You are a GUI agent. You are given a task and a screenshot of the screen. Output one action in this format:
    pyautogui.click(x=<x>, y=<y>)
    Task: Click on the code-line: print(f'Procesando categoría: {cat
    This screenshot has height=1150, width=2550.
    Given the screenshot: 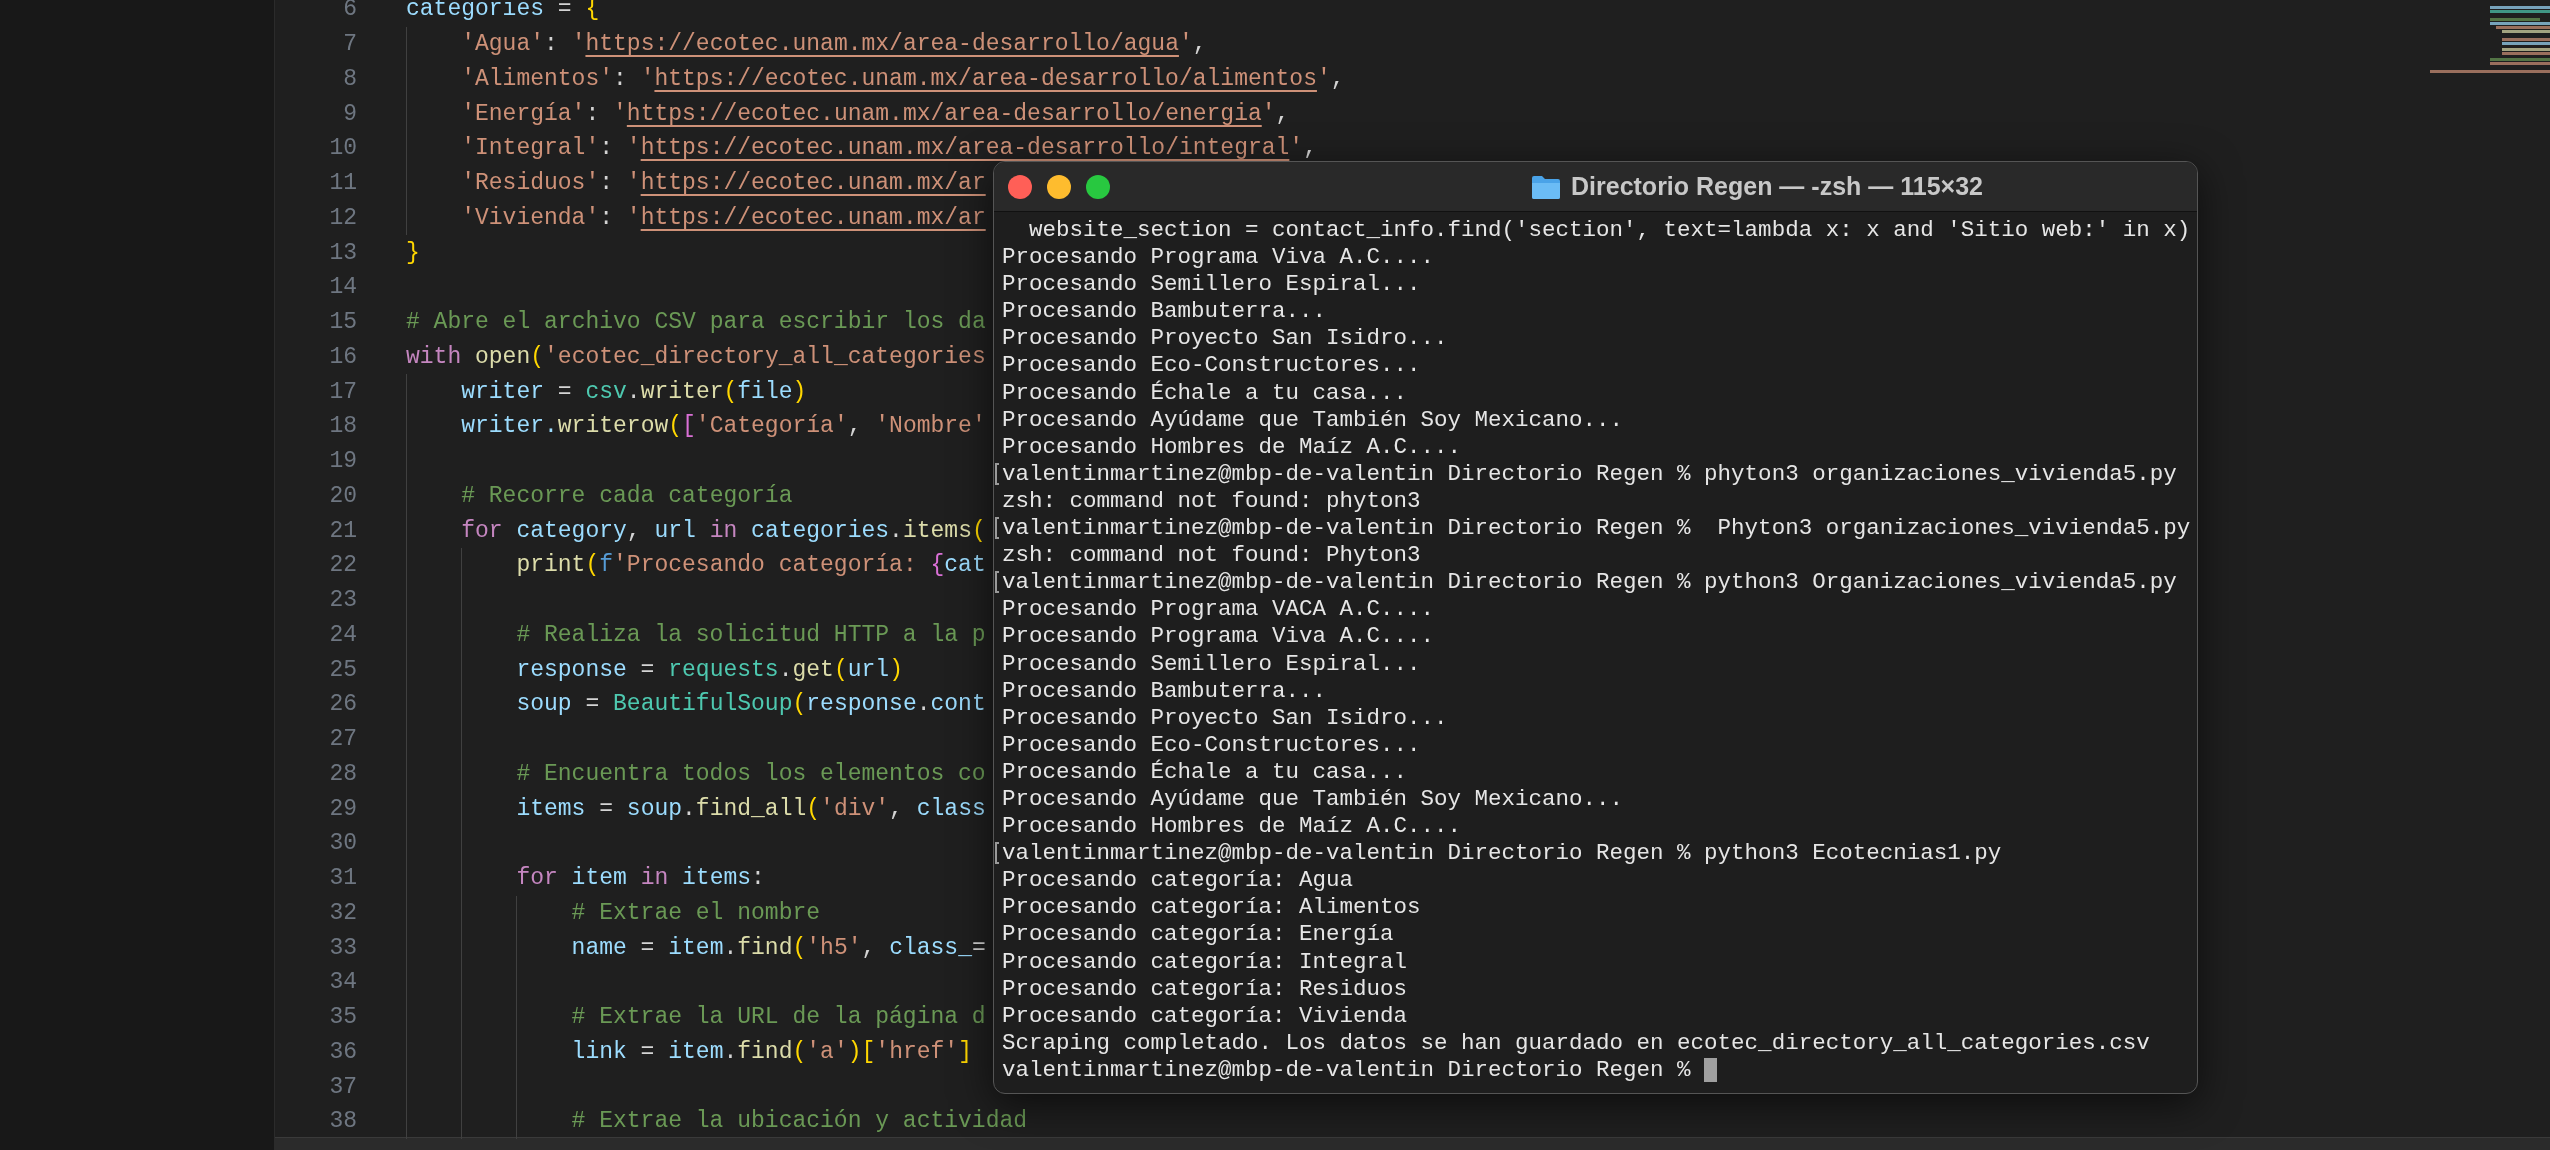 What is the action you would take?
    pyautogui.click(x=751, y=566)
    